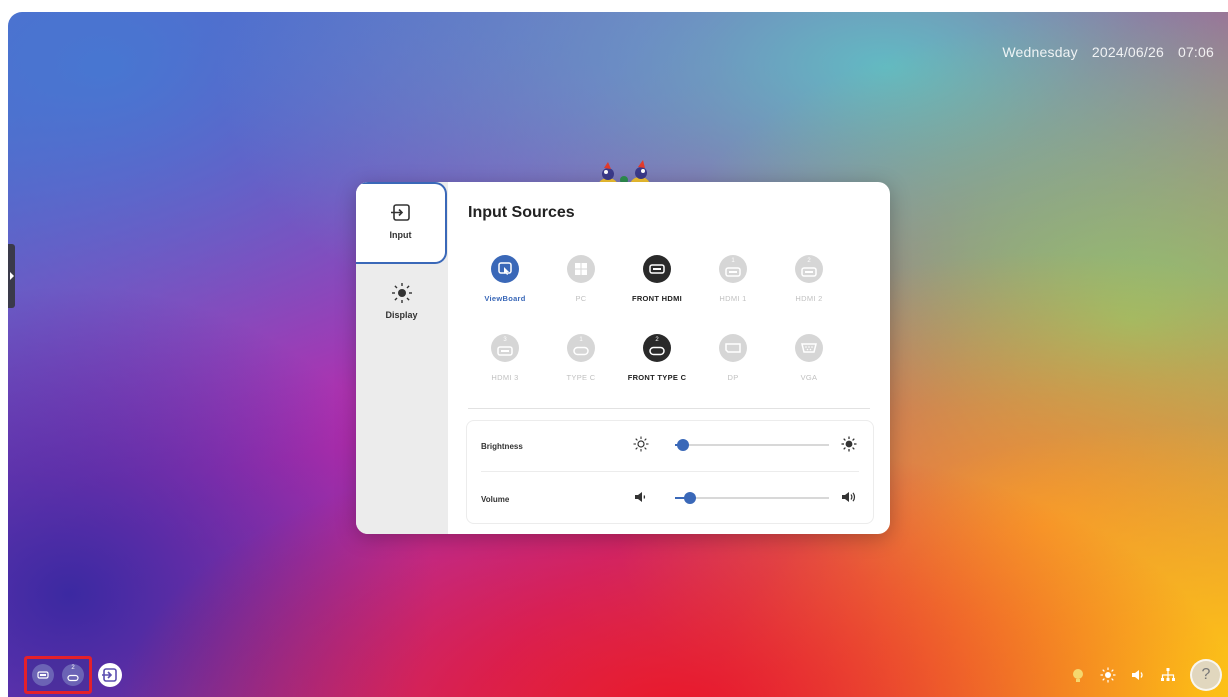 This screenshot has width=1228, height=697. I want to click on taskbar-hdmi-source, so click(43, 675).